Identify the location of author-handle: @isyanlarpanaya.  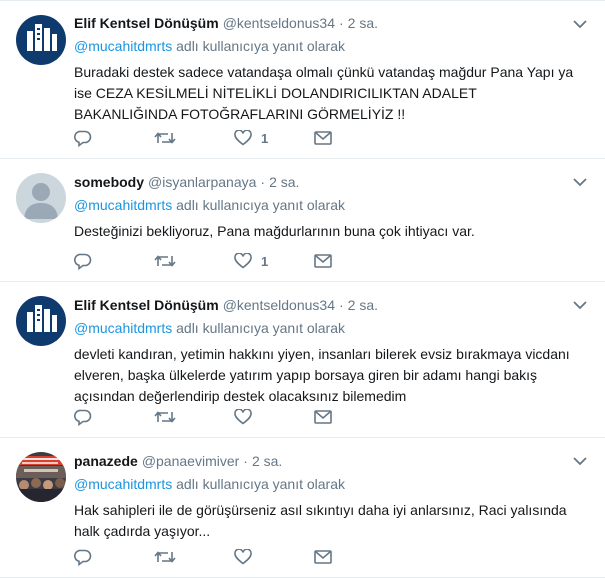
(202, 182).